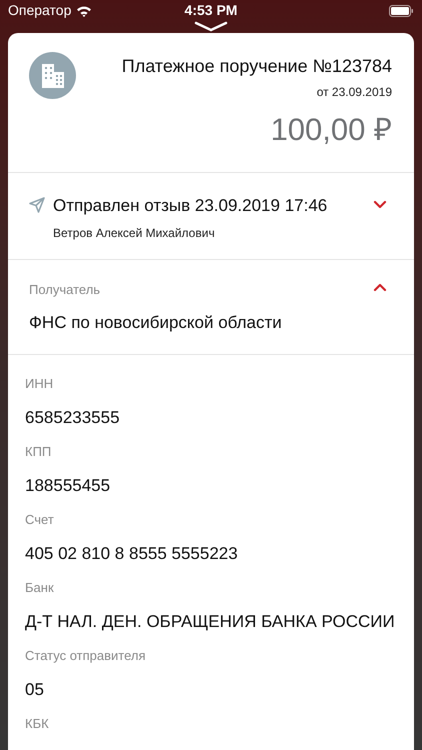  Describe the element at coordinates (73, 417) in the screenshot. I see `field-value: 6585233555` at that location.